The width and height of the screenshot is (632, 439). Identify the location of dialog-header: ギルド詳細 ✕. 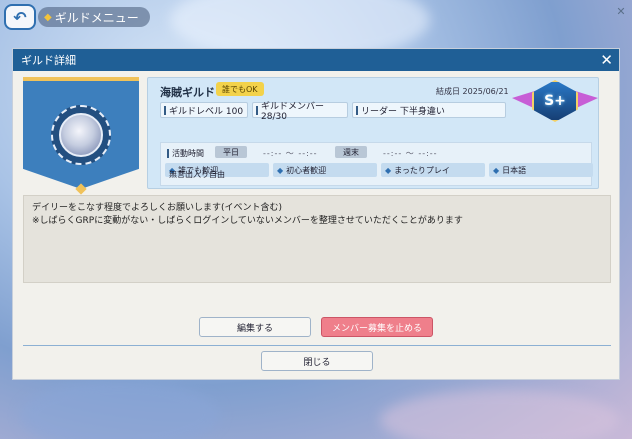
(316, 60).